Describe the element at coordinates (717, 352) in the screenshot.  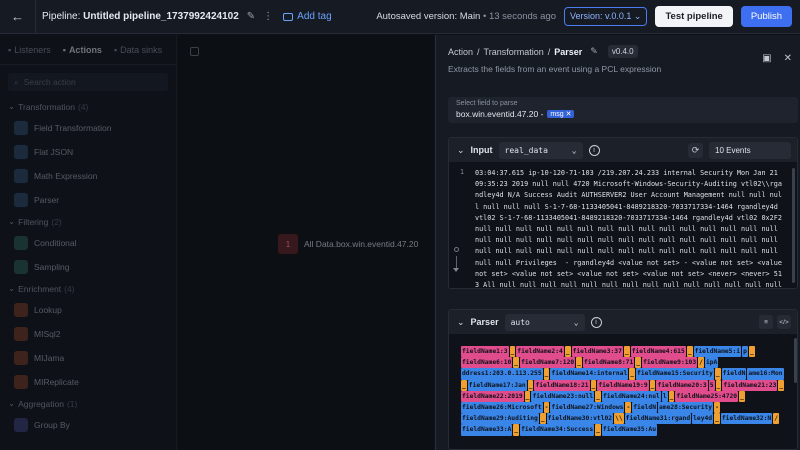
I see `field-token: fieldName5:i` at that location.